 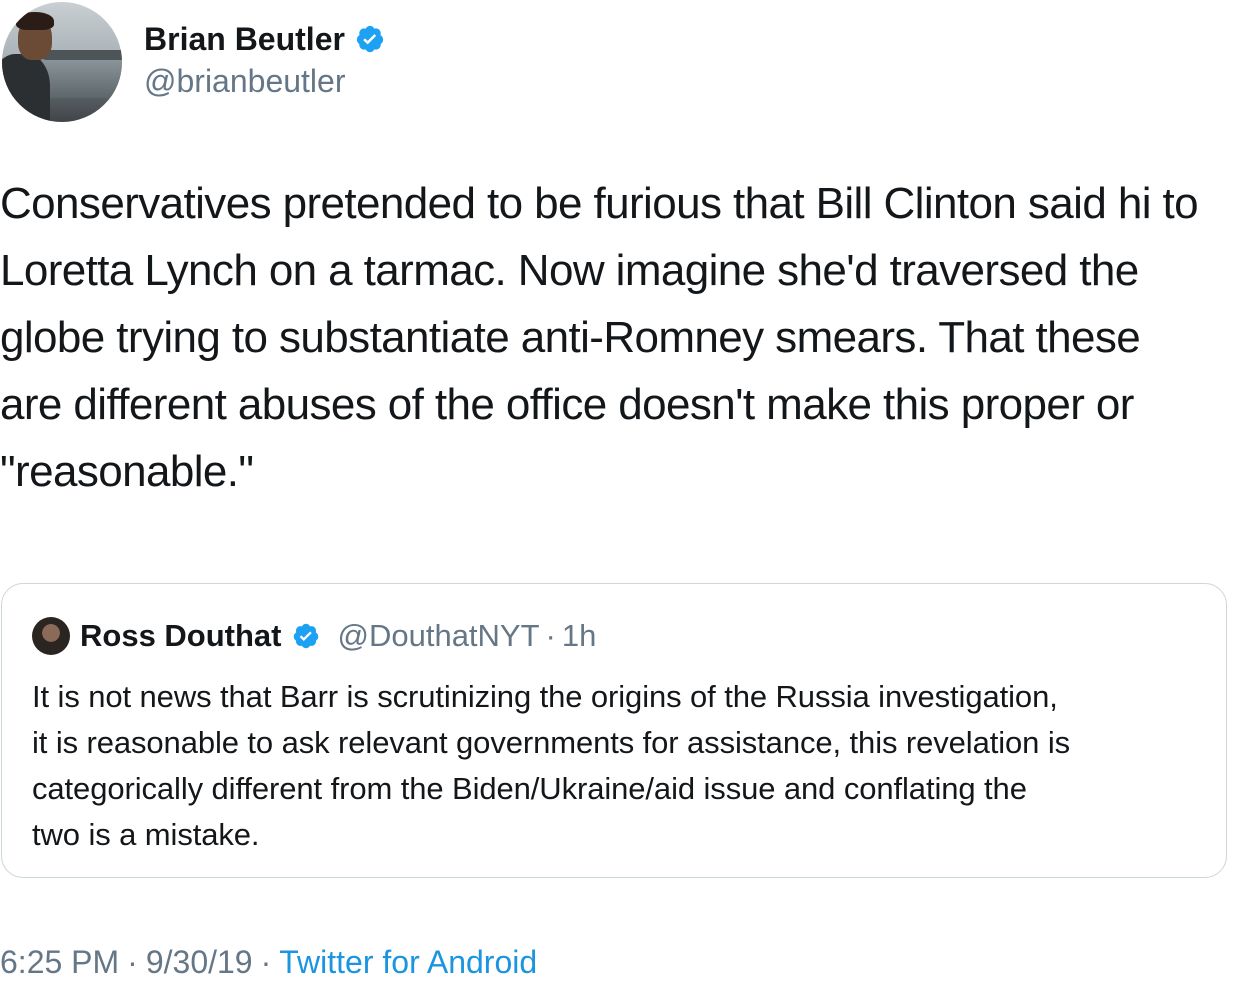 What do you see at coordinates (370, 39) in the screenshot?
I see `verified-badge-icon` at bounding box center [370, 39].